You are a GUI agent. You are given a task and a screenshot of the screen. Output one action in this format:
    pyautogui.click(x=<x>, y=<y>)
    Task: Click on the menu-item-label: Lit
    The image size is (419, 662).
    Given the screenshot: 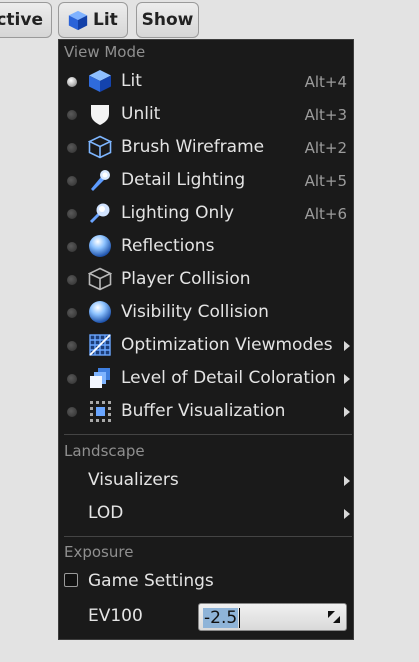 What is the action you would take?
    pyautogui.click(x=131, y=81)
    